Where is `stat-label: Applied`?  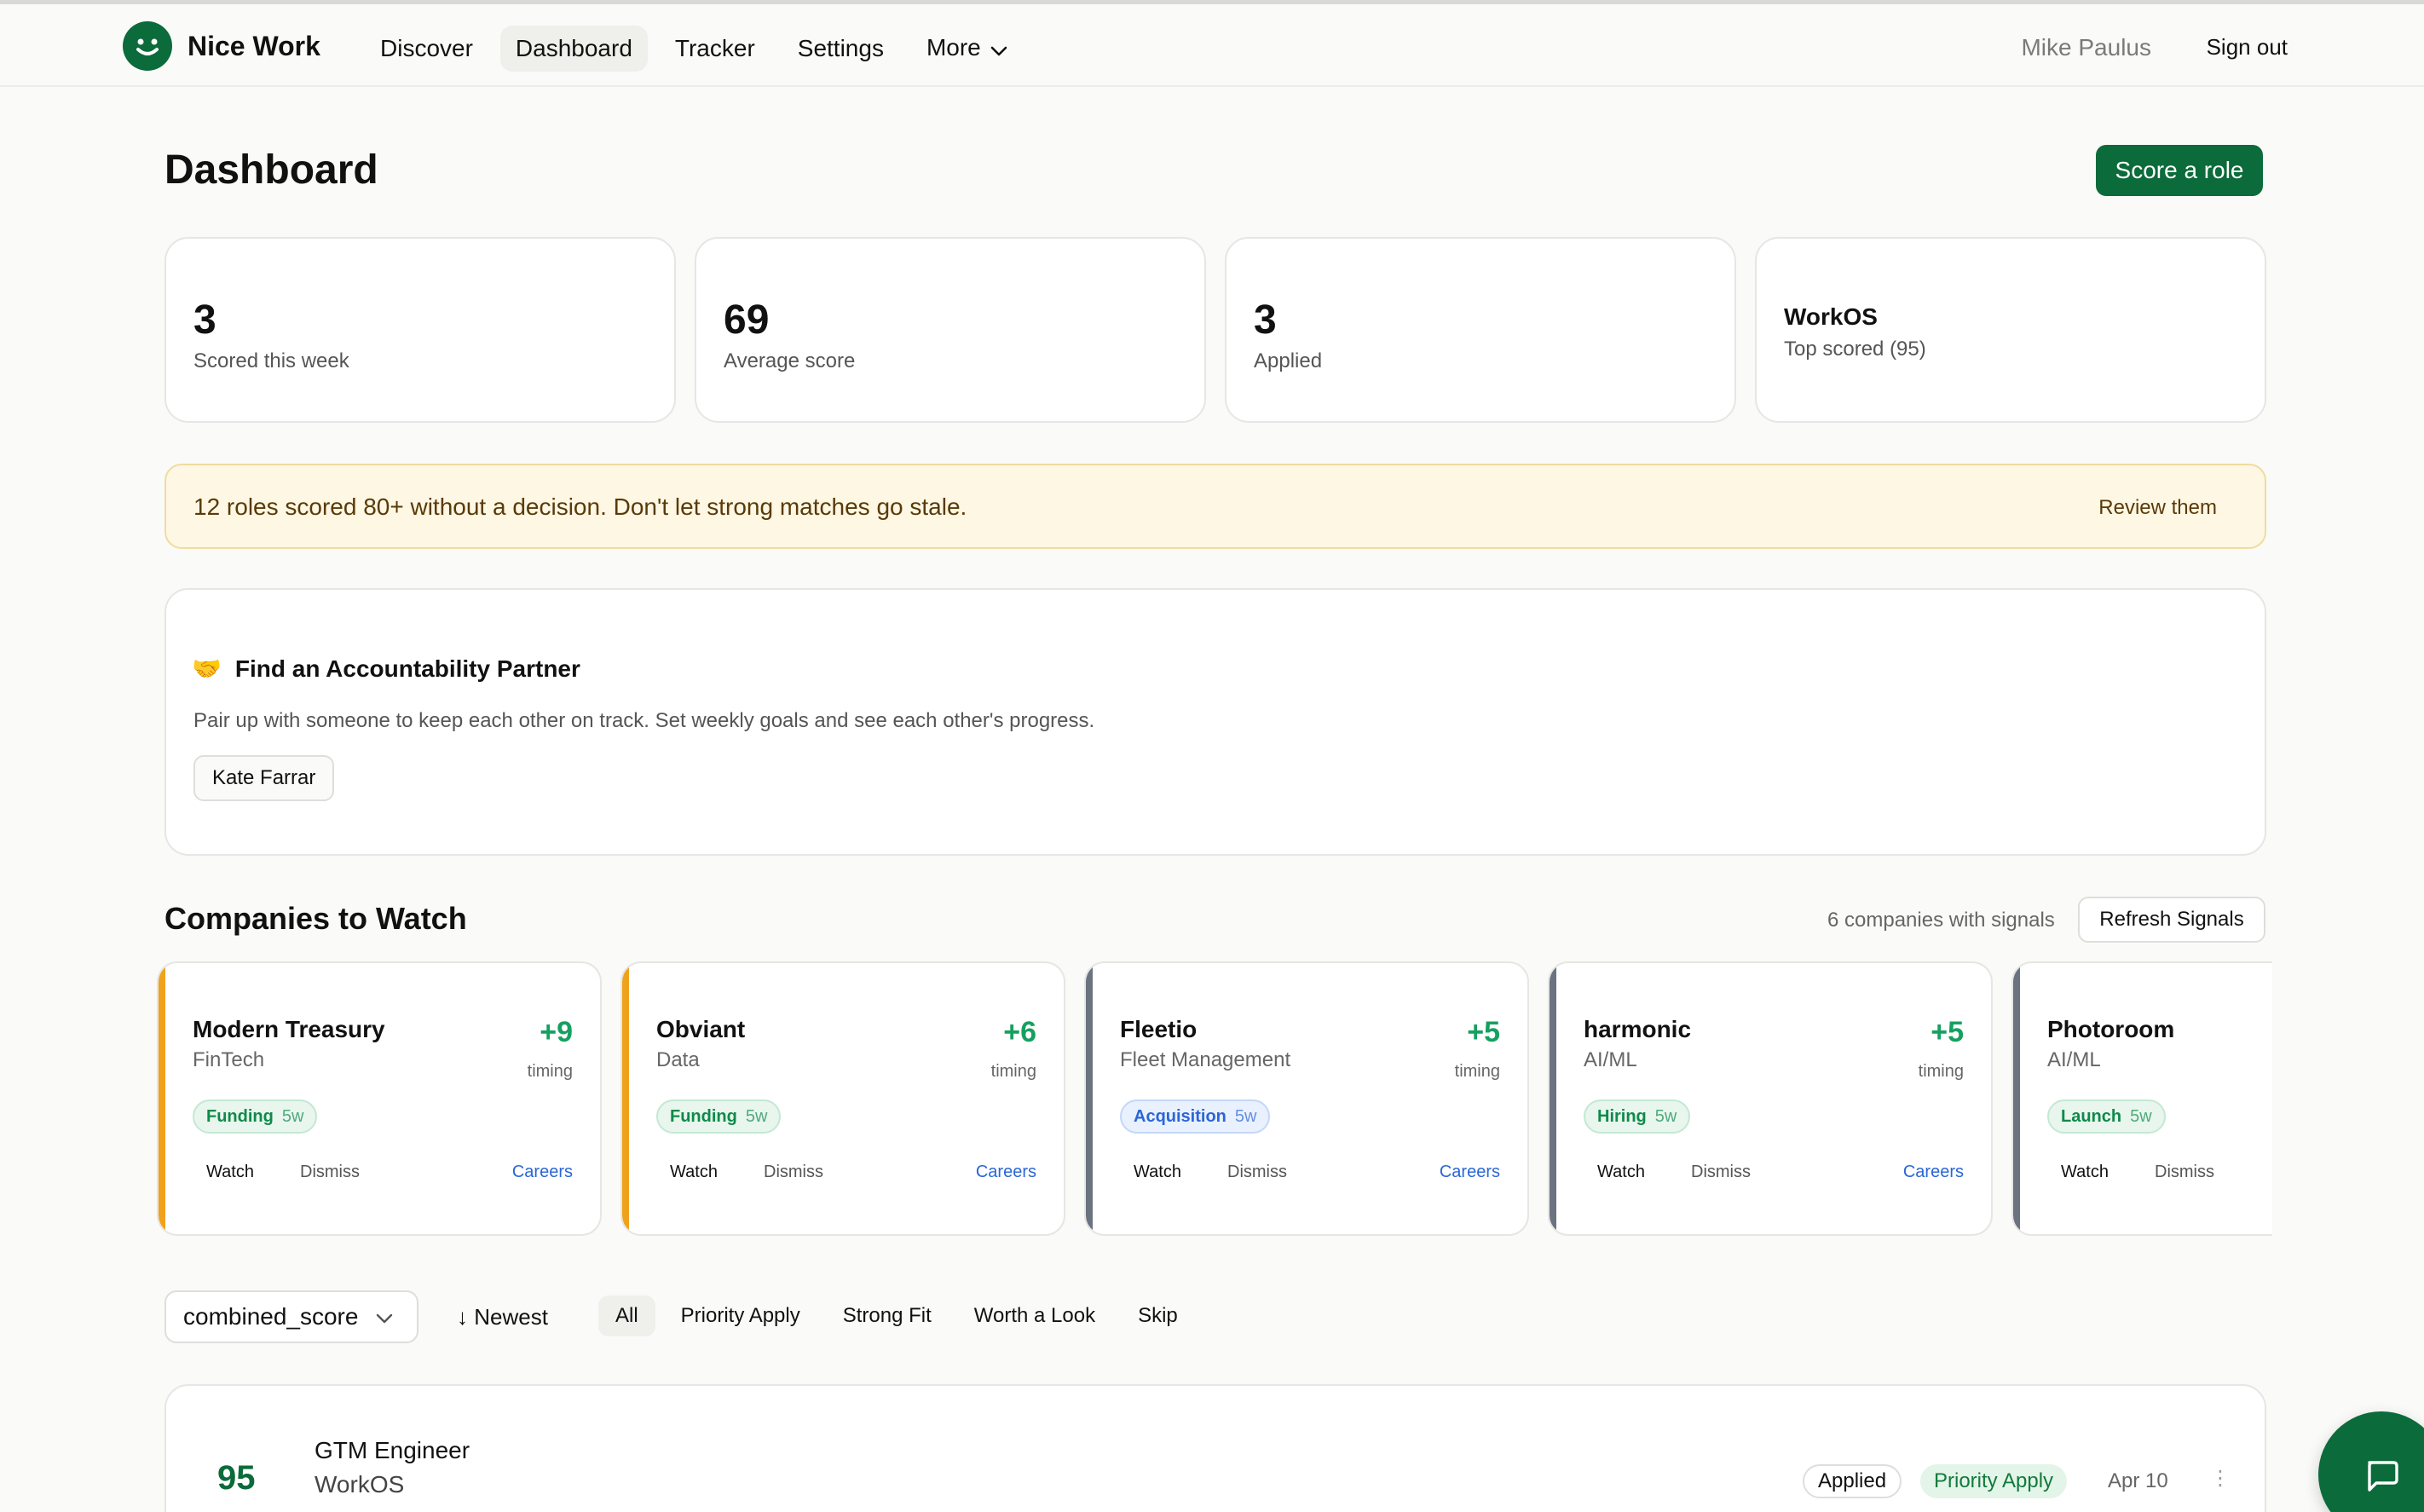
stat-label: Applied is located at coordinates (1288, 360).